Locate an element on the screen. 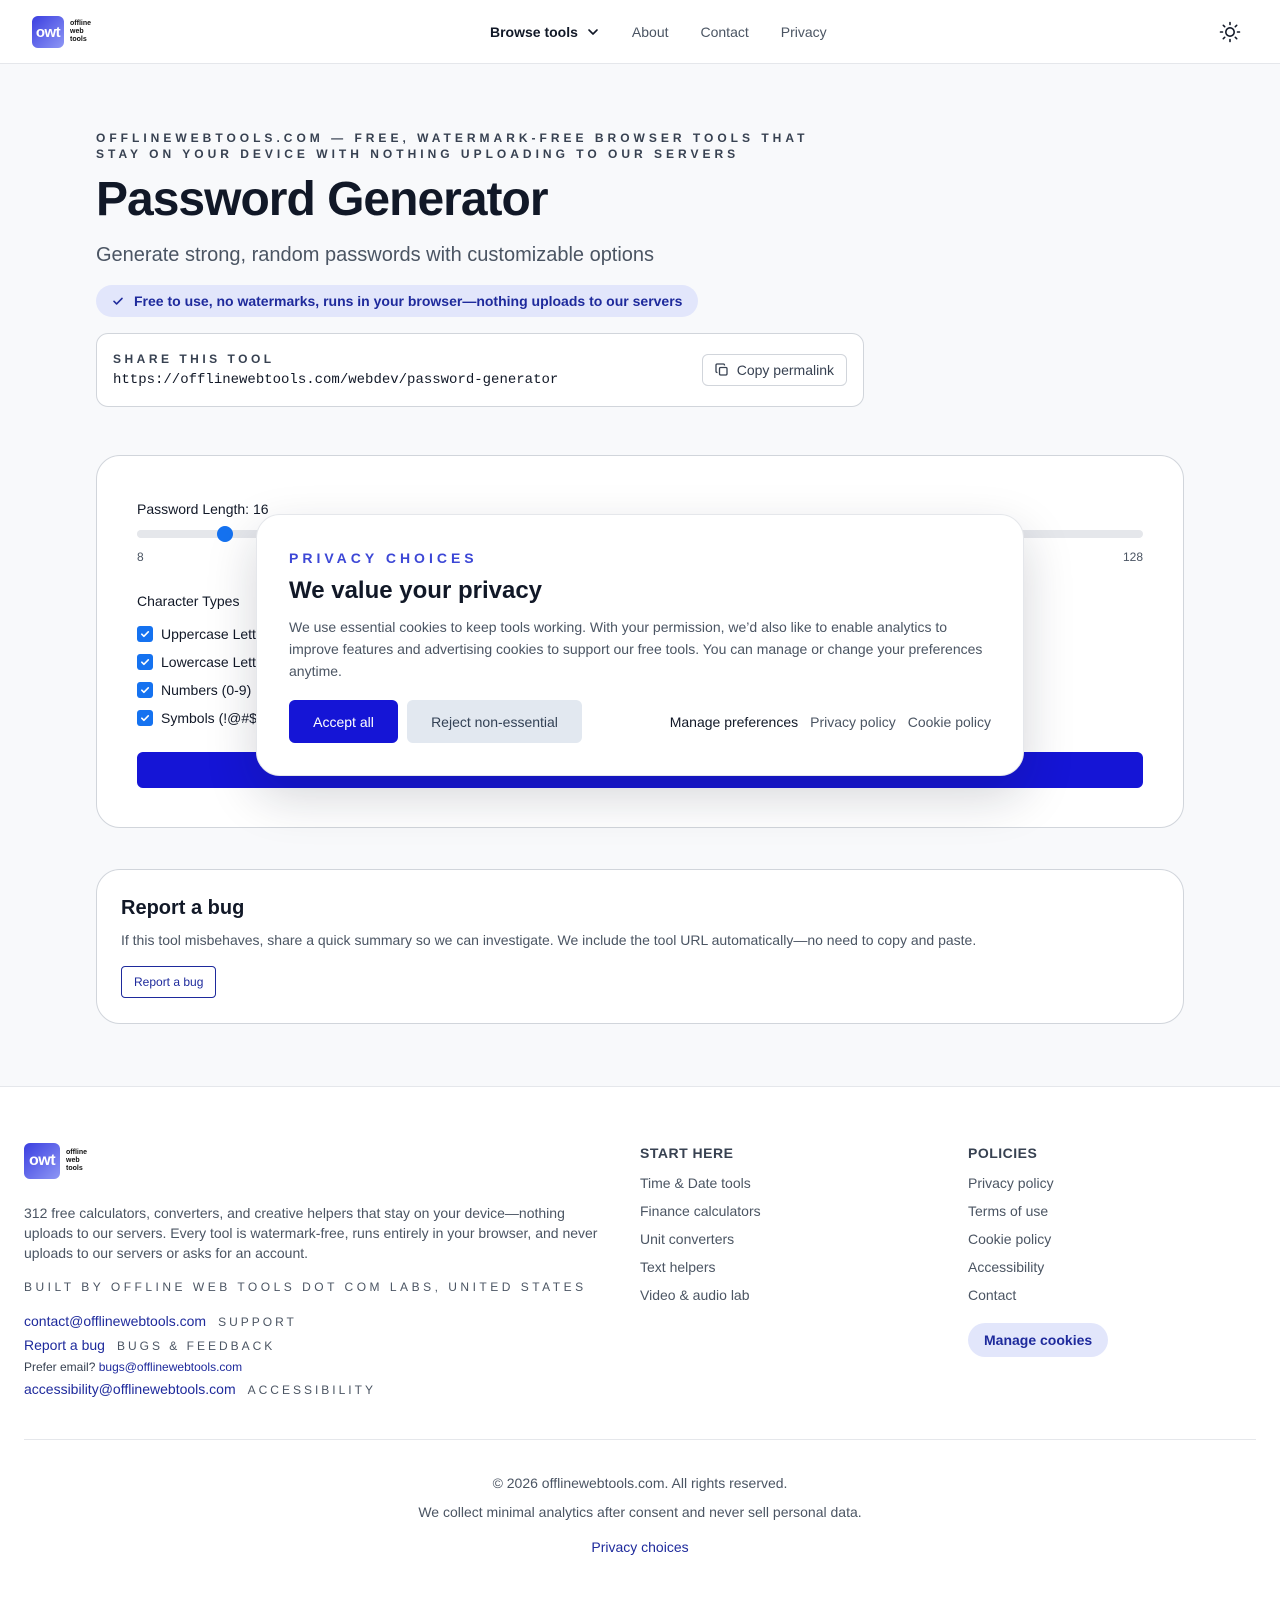 This screenshot has width=1280, height=1612. option-numbers: Numbers (0-9) is located at coordinates (194, 690).